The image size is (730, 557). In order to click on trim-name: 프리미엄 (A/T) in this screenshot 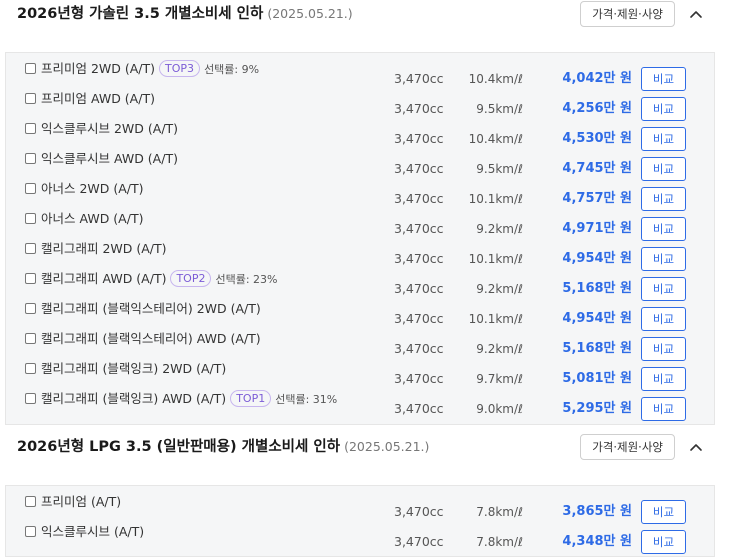, I will do `click(81, 501)`.